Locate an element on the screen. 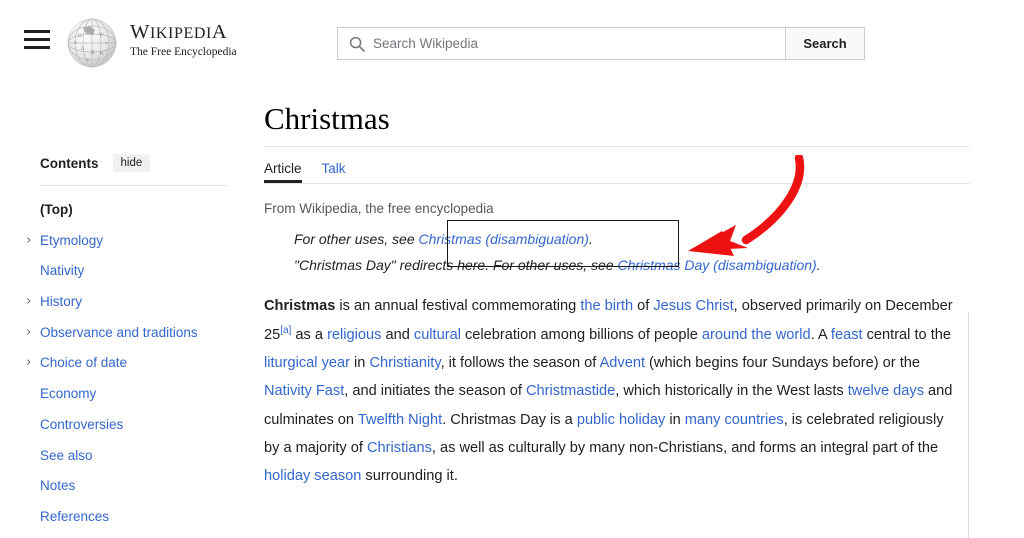 The width and height of the screenshot is (1024, 538). toc-item-label: See also is located at coordinates (66, 455).